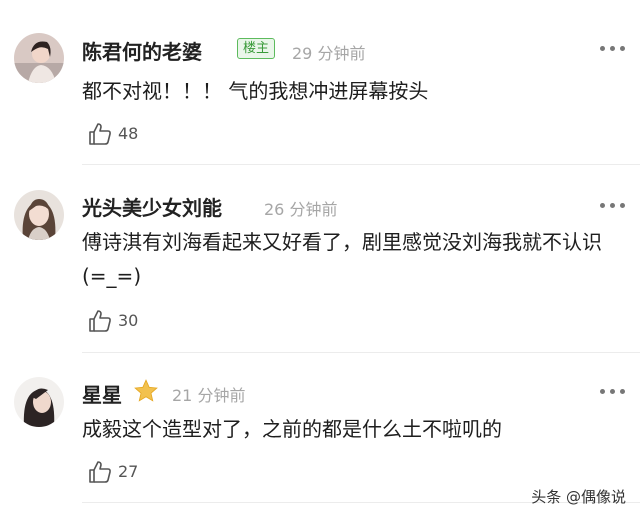  Describe the element at coordinates (128, 320) in the screenshot. I see `like-count: 30` at that location.